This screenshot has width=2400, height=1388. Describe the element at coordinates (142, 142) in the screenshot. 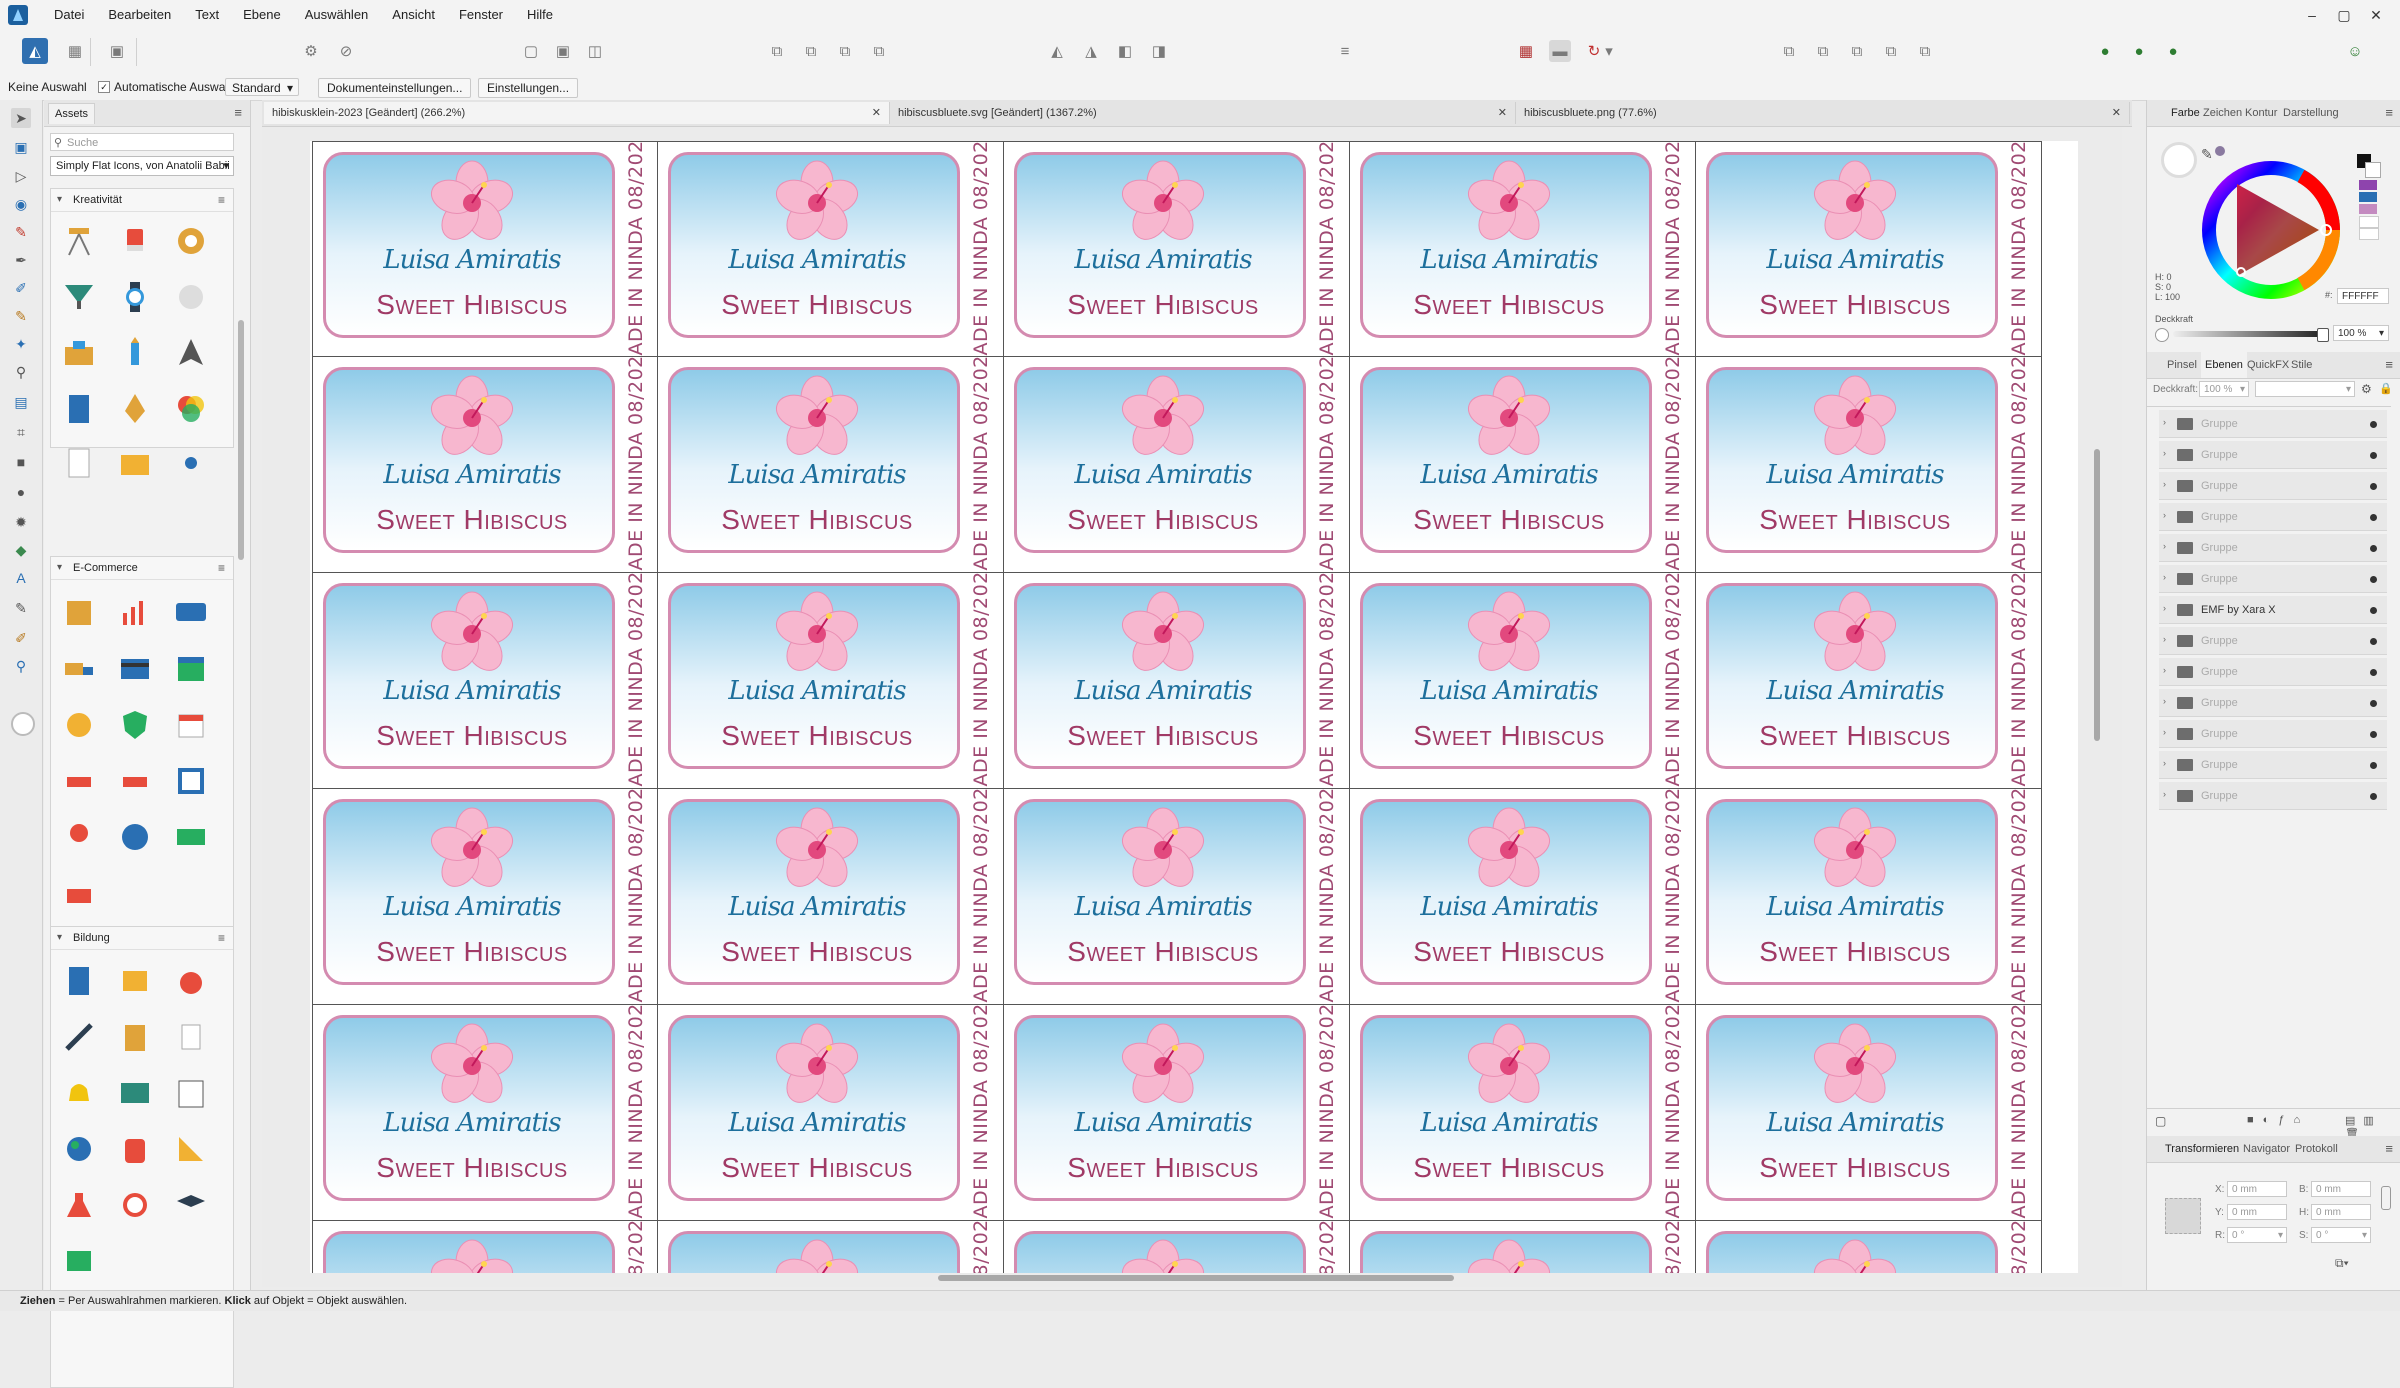

I see `assets-search-input: ⚲ Suche` at that location.